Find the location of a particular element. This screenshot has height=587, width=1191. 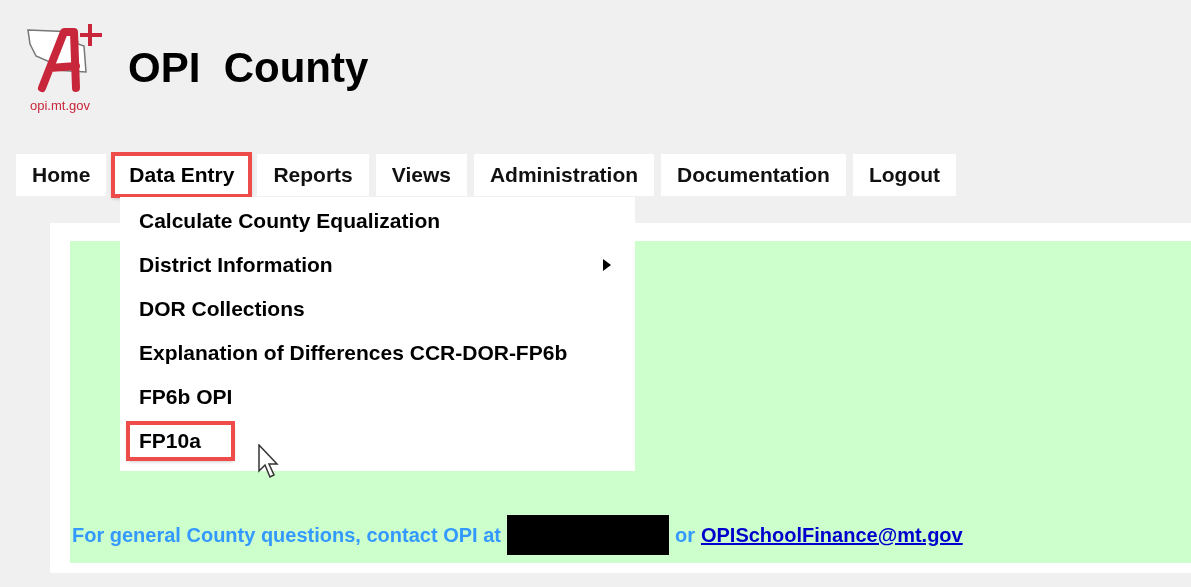

nav-tab: Data Entry is located at coordinates (182, 175).